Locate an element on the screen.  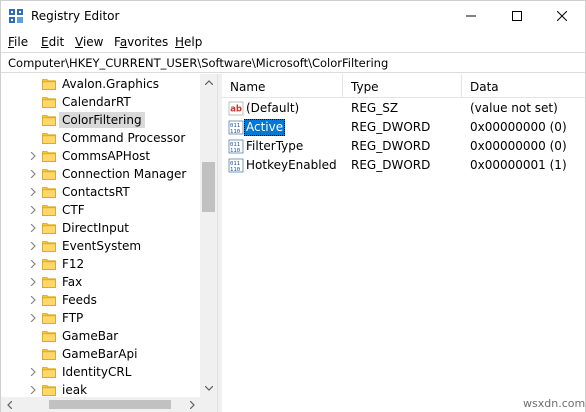
tree-item-label: CTF is located at coordinates (73, 210).